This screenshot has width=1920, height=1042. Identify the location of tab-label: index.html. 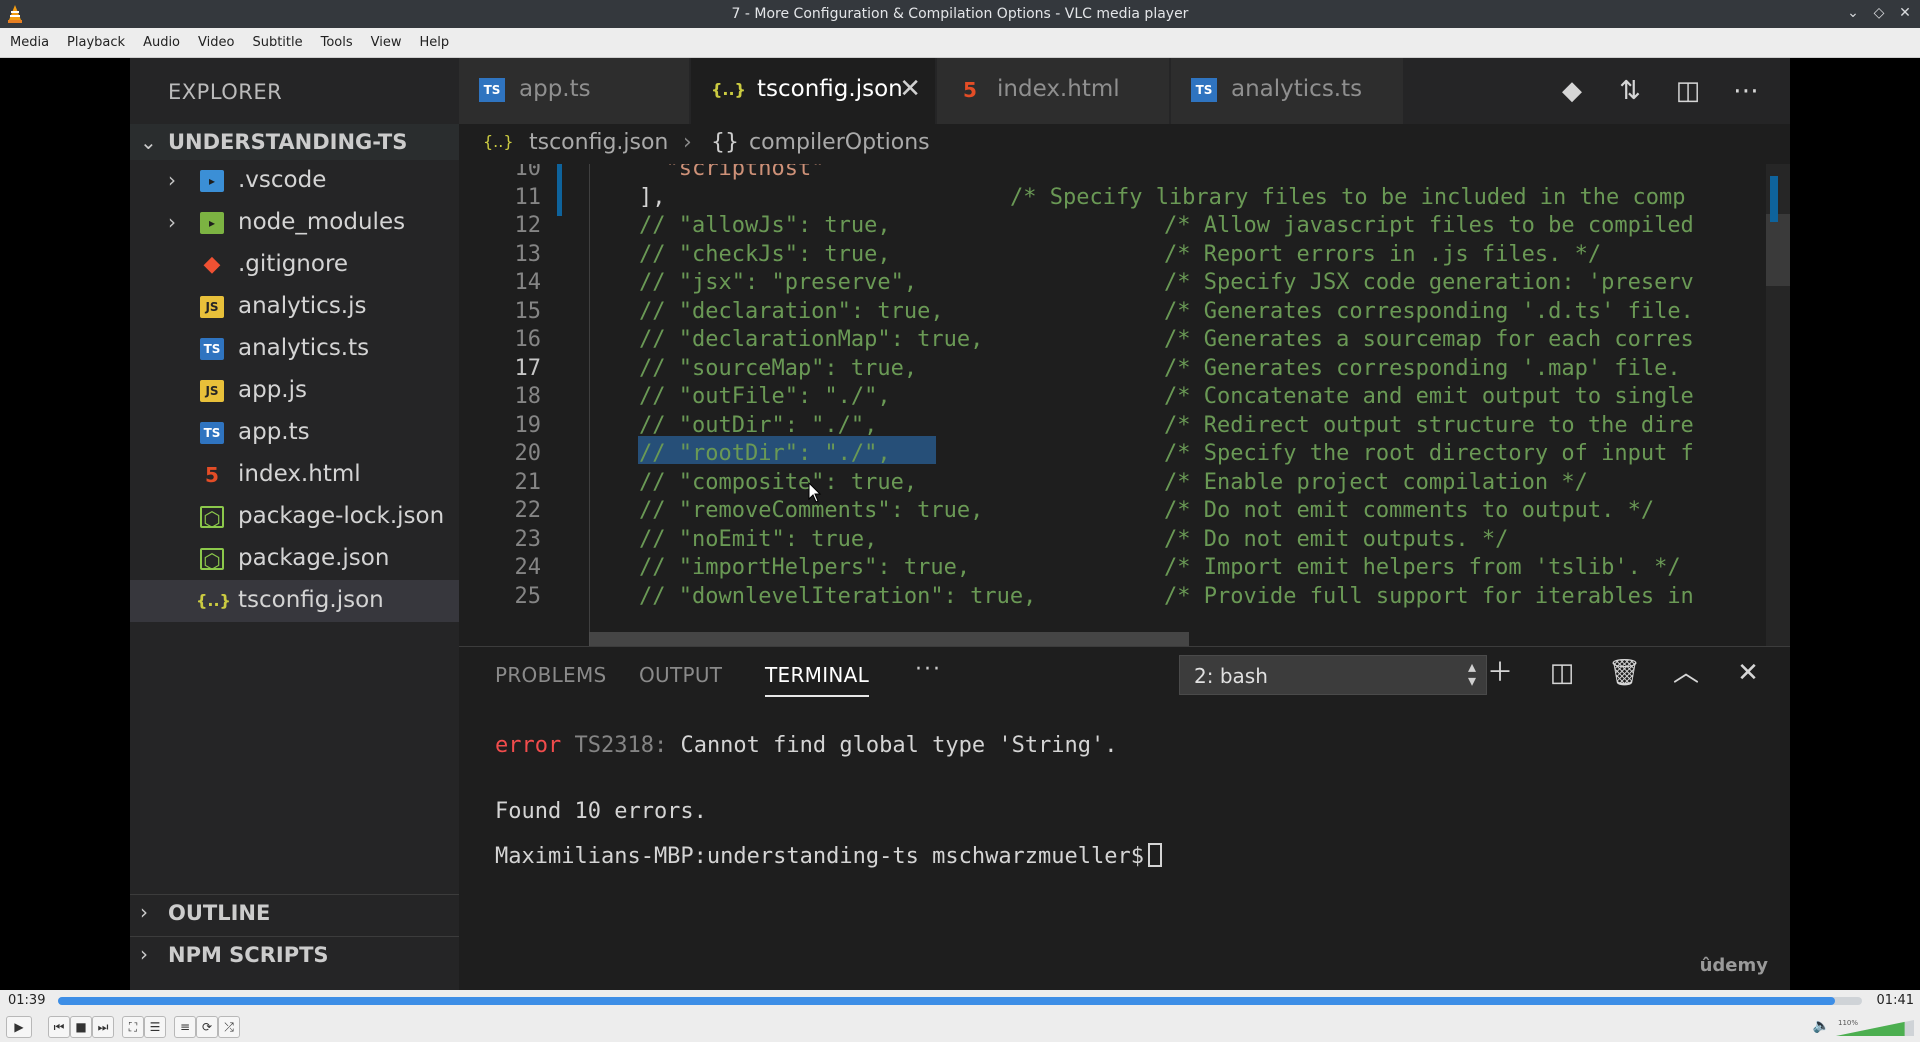
(1058, 89).